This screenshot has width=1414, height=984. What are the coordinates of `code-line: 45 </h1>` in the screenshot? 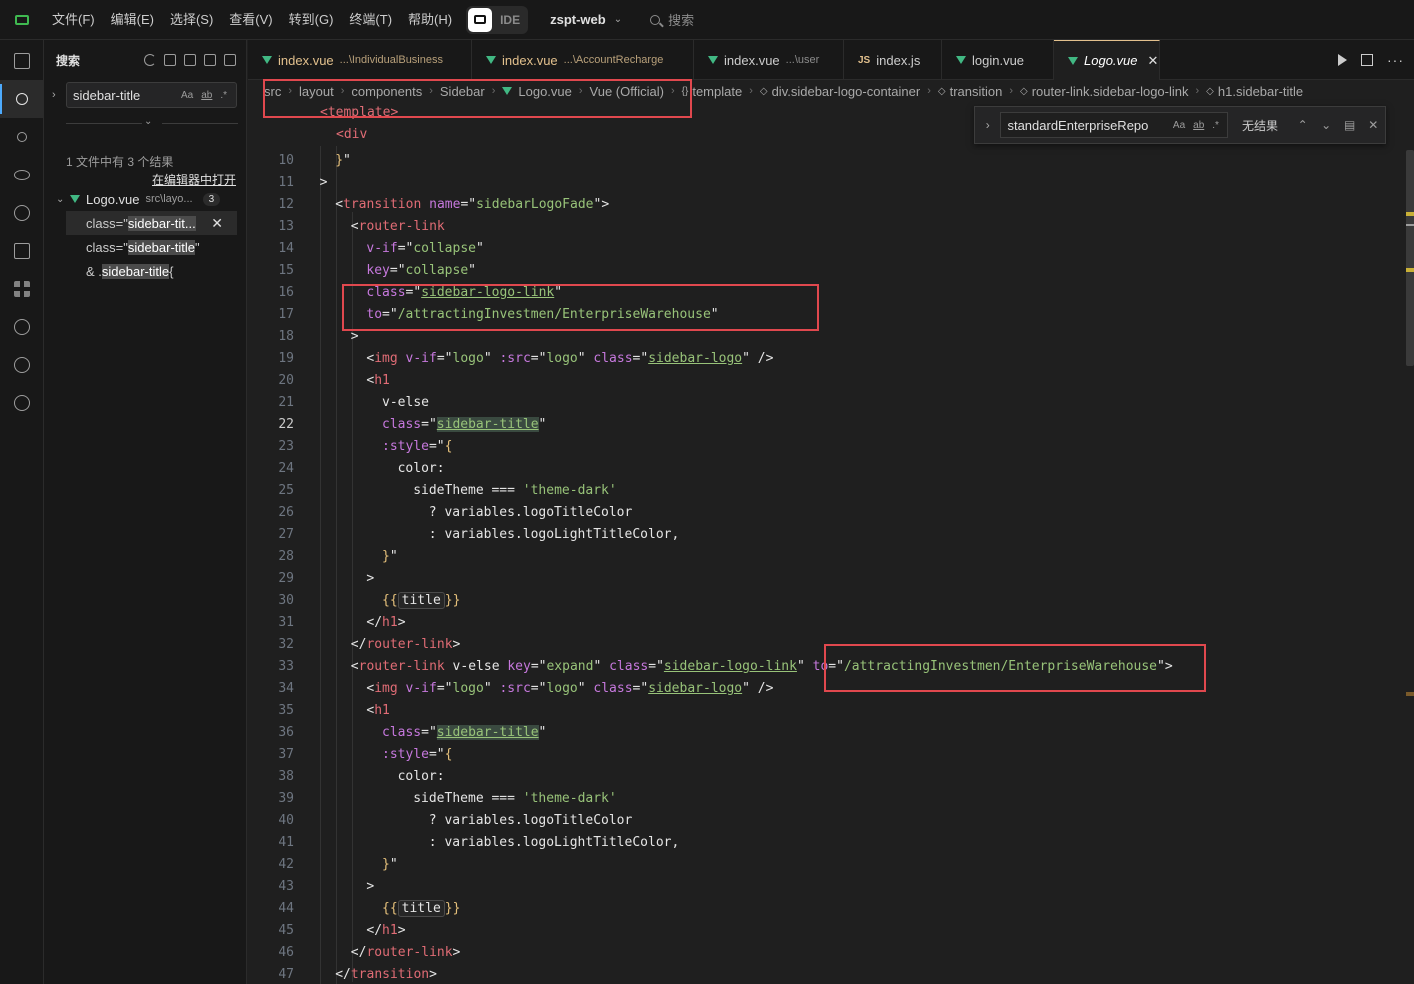 It's located at (823, 931).